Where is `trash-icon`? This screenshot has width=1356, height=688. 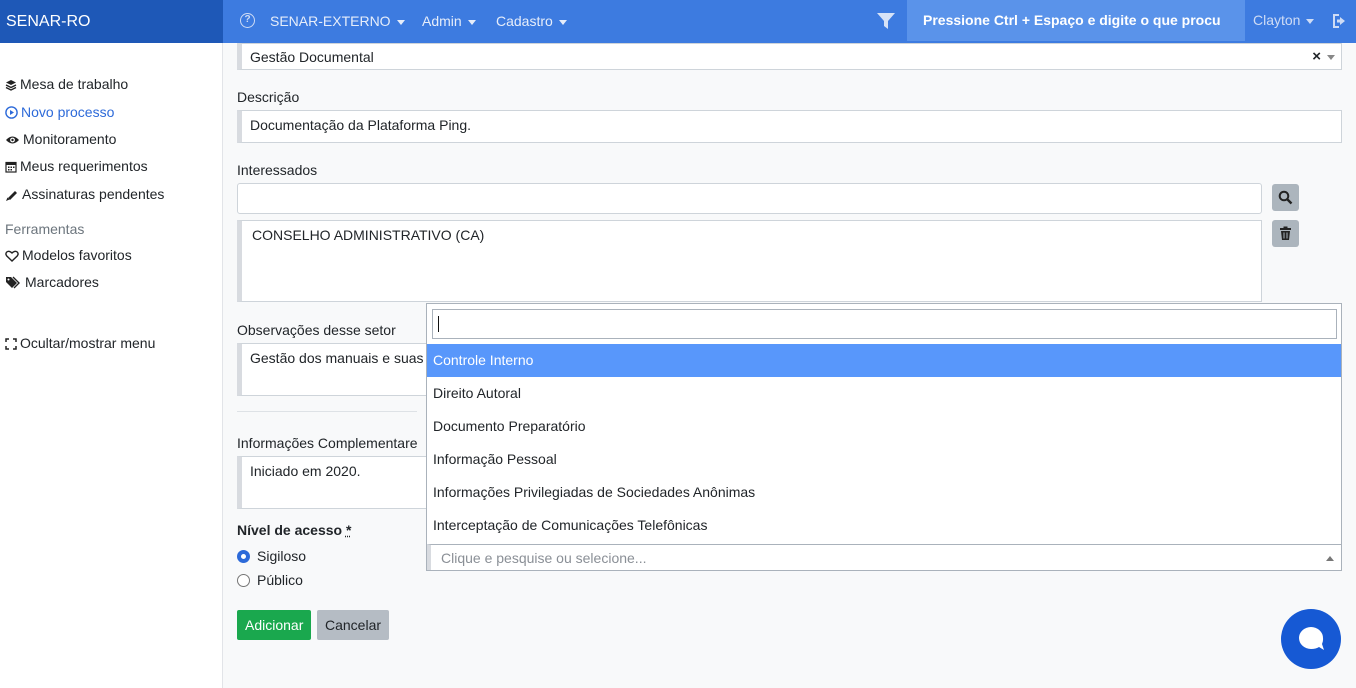 trash-icon is located at coordinates (1285, 233).